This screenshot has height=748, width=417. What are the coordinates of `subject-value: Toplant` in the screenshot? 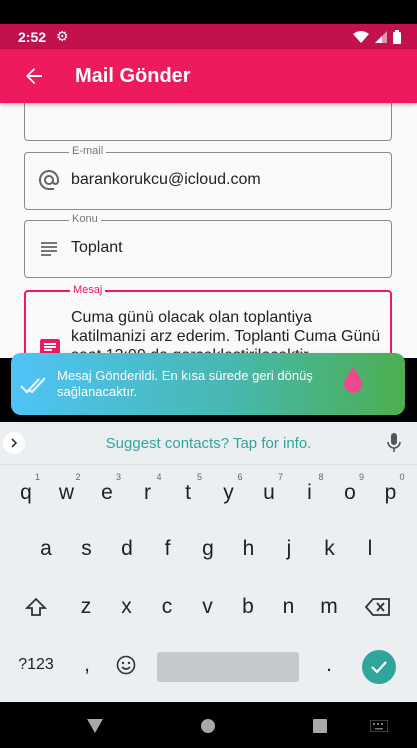 It's located at (97, 247).